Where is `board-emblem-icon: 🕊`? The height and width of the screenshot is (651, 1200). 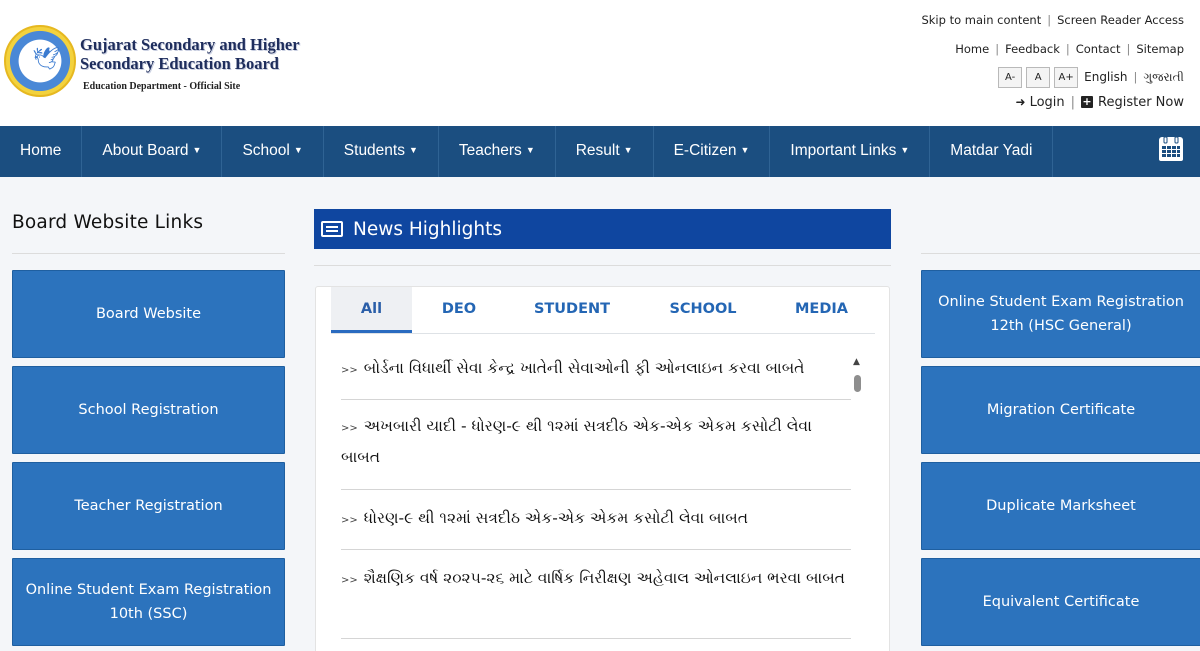 board-emblem-icon: 🕊 is located at coordinates (40, 61).